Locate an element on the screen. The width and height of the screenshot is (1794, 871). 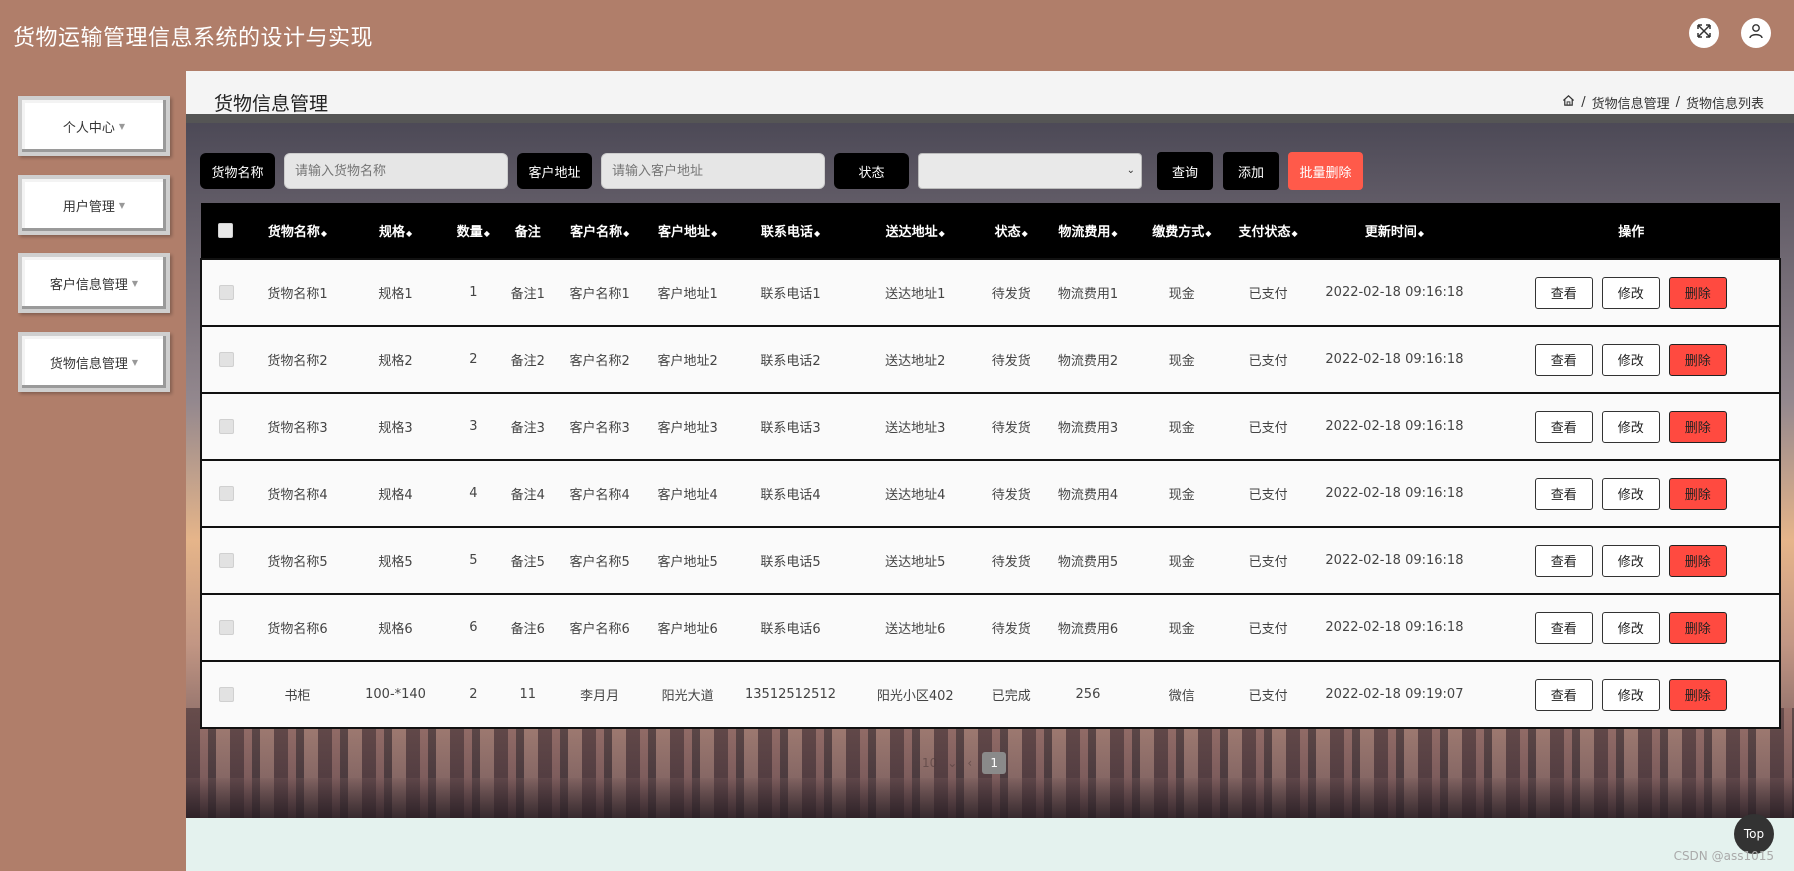
sidebar-item-label: 货物信息管理 is located at coordinates (88, 364).